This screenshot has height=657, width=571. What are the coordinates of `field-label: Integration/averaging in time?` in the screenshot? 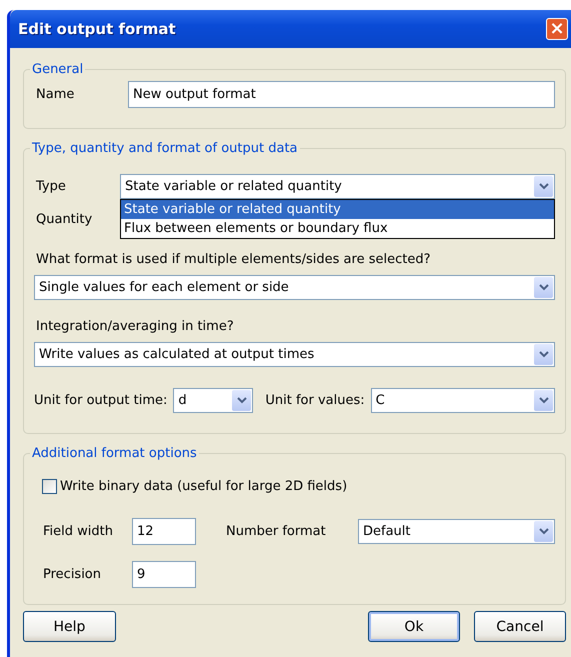 It's located at (135, 326).